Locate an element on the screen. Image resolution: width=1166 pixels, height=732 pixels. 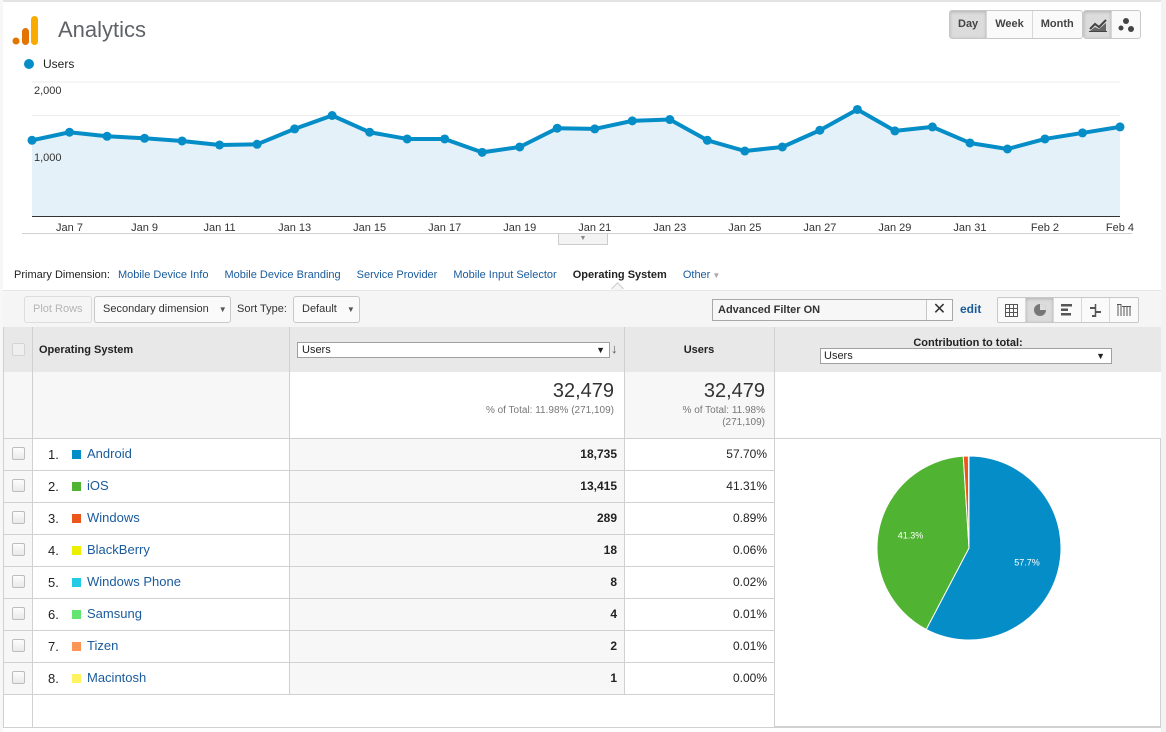
dimension-header: Operating System is located at coordinates (86, 350).